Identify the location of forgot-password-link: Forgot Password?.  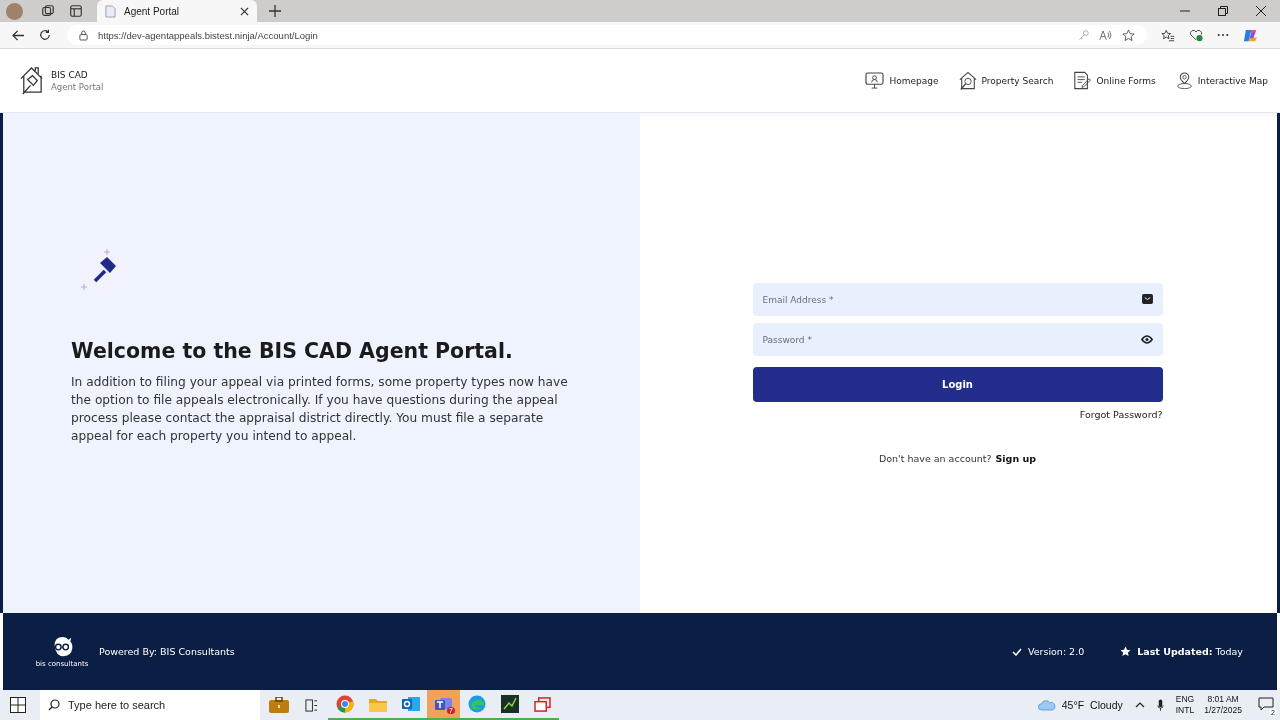
(1121, 414).